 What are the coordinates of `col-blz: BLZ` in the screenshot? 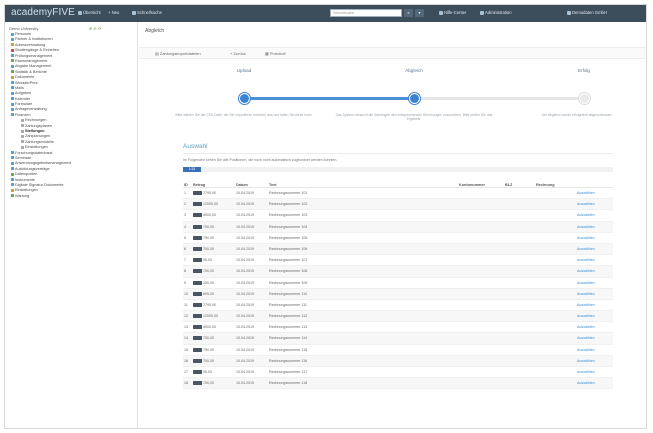 It's located at (508, 185).